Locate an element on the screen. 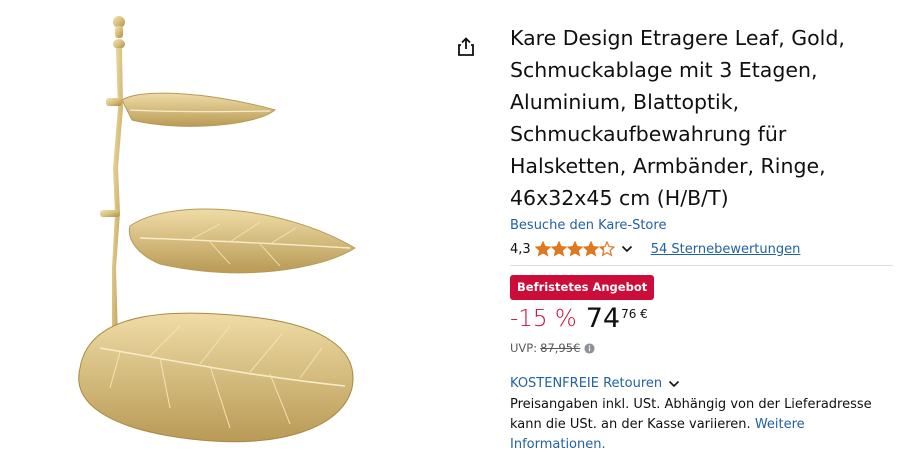 This screenshot has height=455, width=916. uvp-value: 87,95€ is located at coordinates (560, 348).